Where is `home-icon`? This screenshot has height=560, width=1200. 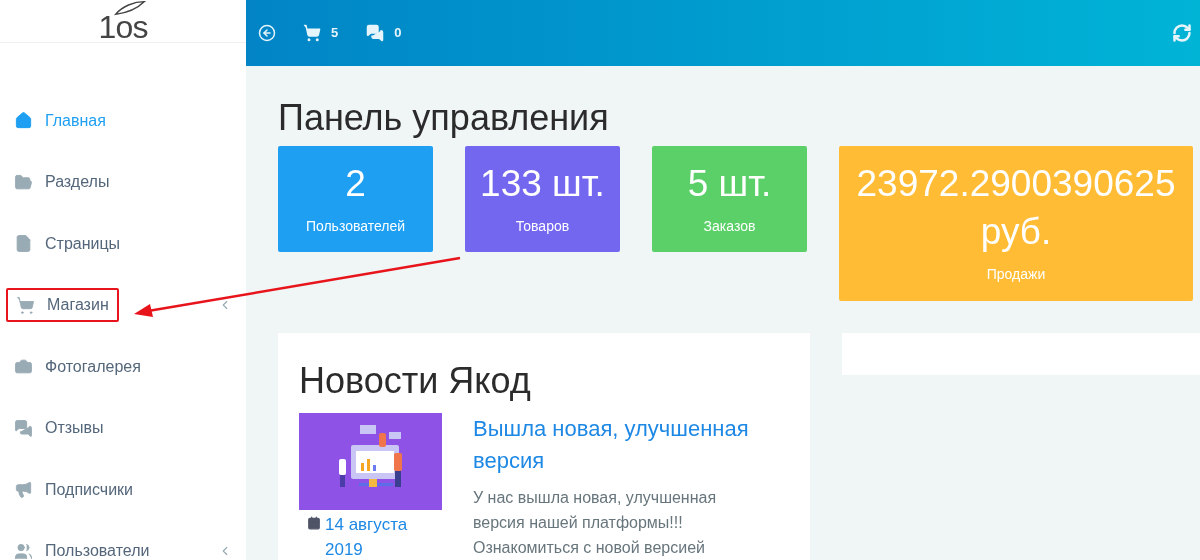 home-icon is located at coordinates (23, 121).